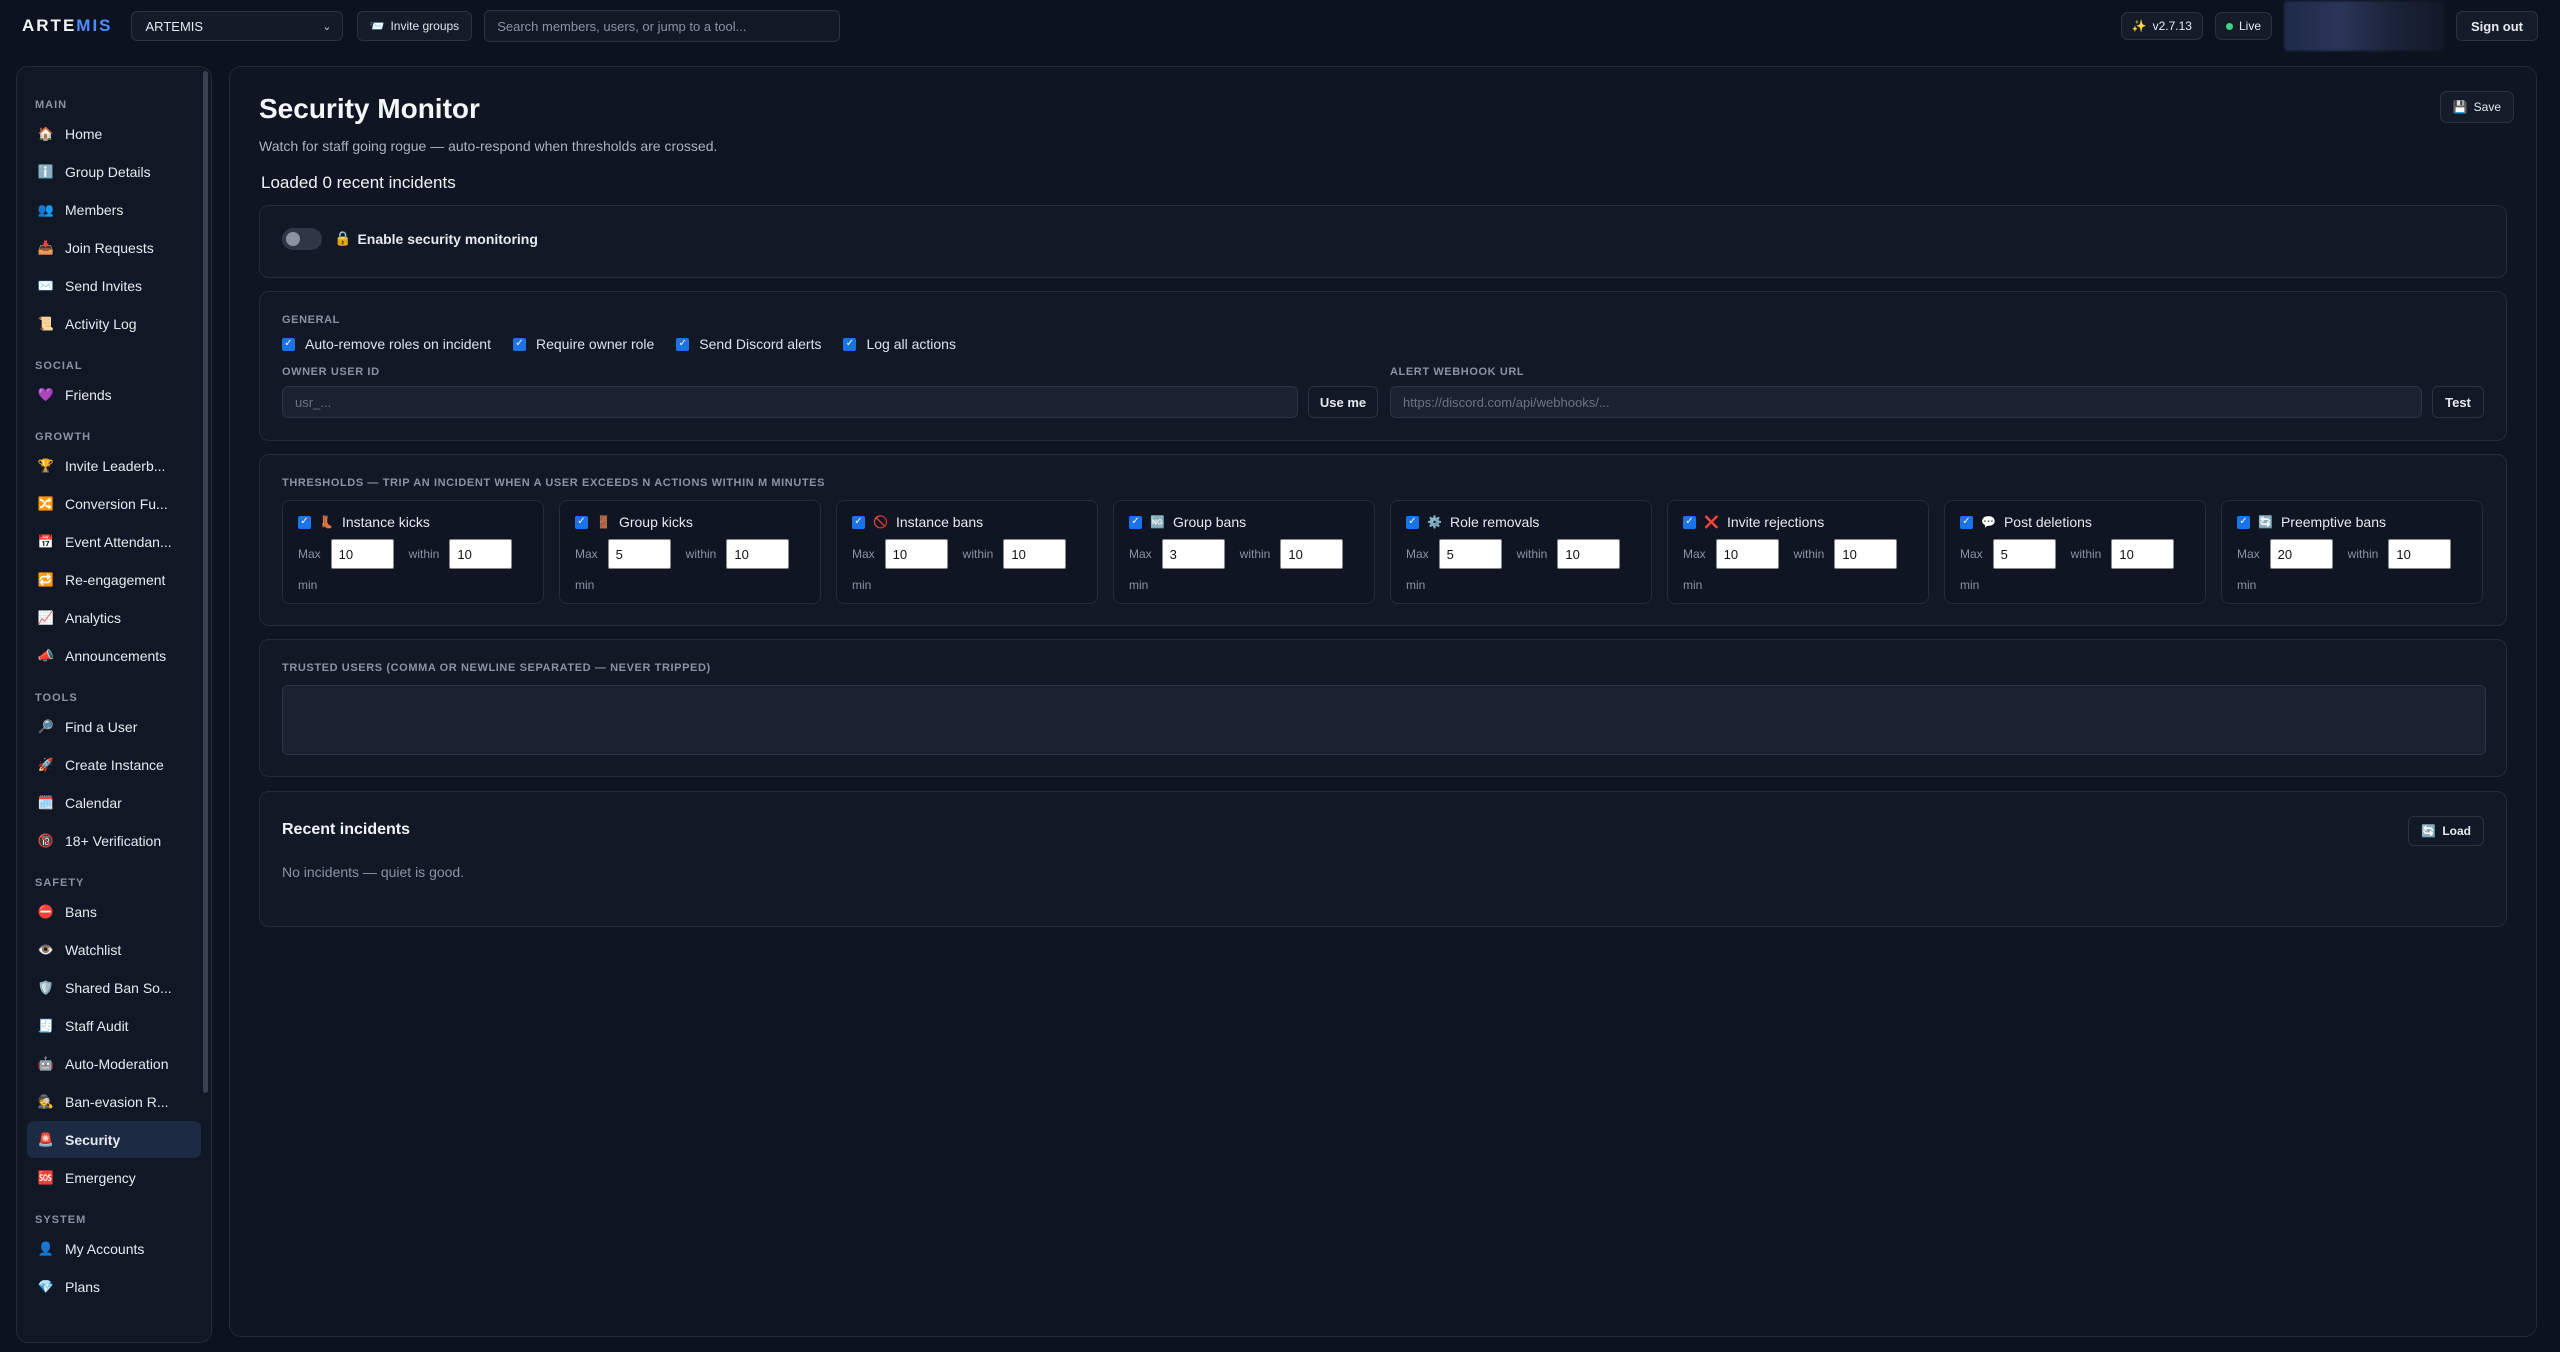  What do you see at coordinates (114, 1286) in the screenshot?
I see `sidebar-item-plans: 💎 Plans` at bounding box center [114, 1286].